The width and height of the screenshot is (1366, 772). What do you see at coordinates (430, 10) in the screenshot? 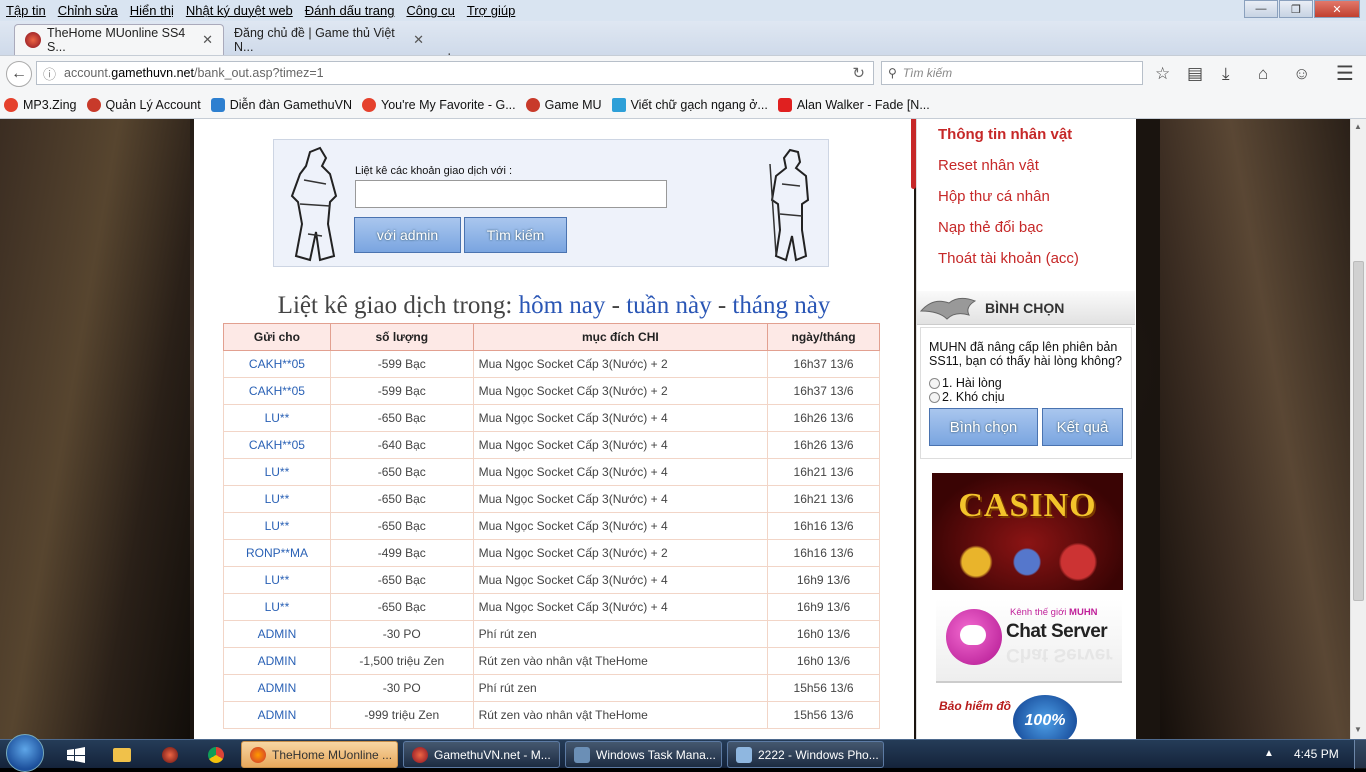
I see `menu-tools: Công cụ` at bounding box center [430, 10].